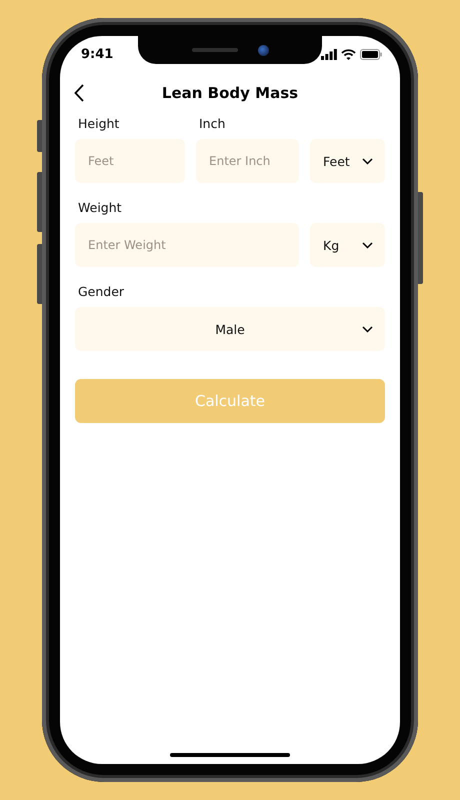 The height and width of the screenshot is (800, 460). I want to click on weight-label: Weight, so click(100, 207).